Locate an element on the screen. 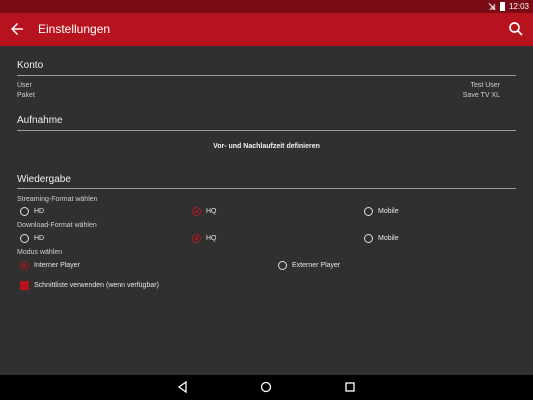  paket-value: Save TV XL is located at coordinates (481, 95).